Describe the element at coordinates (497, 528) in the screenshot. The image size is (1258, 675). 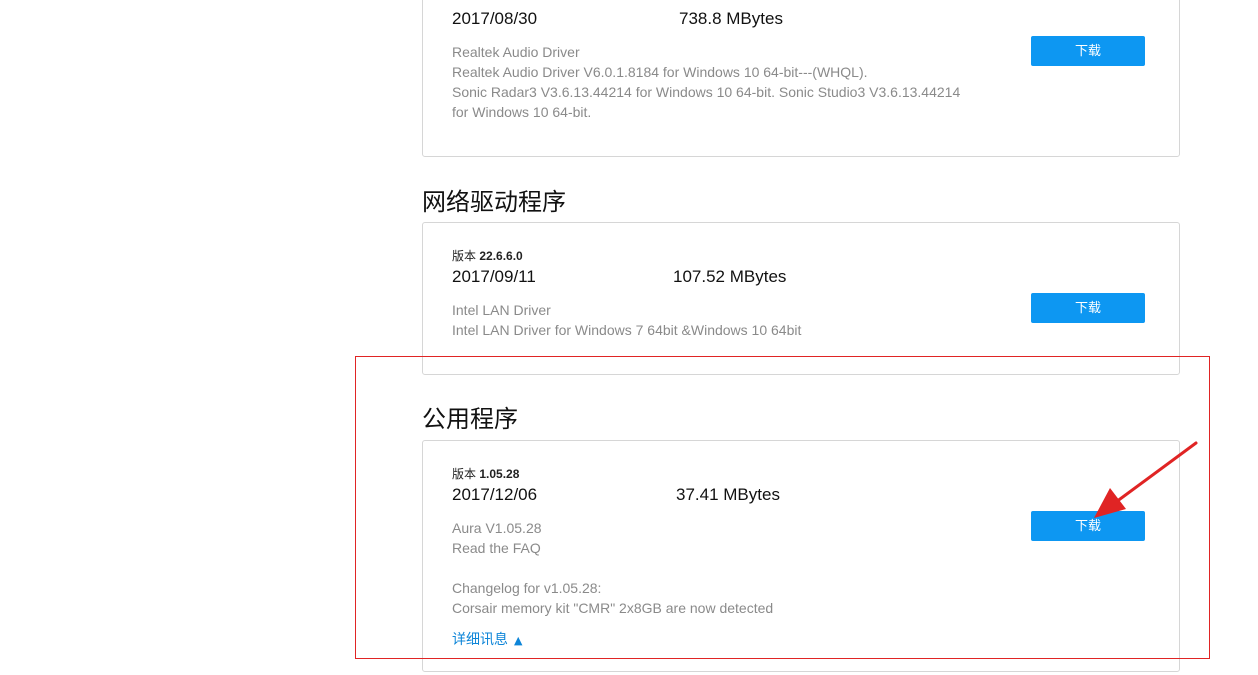
I see `utility-desc-line-1: Aura V1.05.28` at that location.